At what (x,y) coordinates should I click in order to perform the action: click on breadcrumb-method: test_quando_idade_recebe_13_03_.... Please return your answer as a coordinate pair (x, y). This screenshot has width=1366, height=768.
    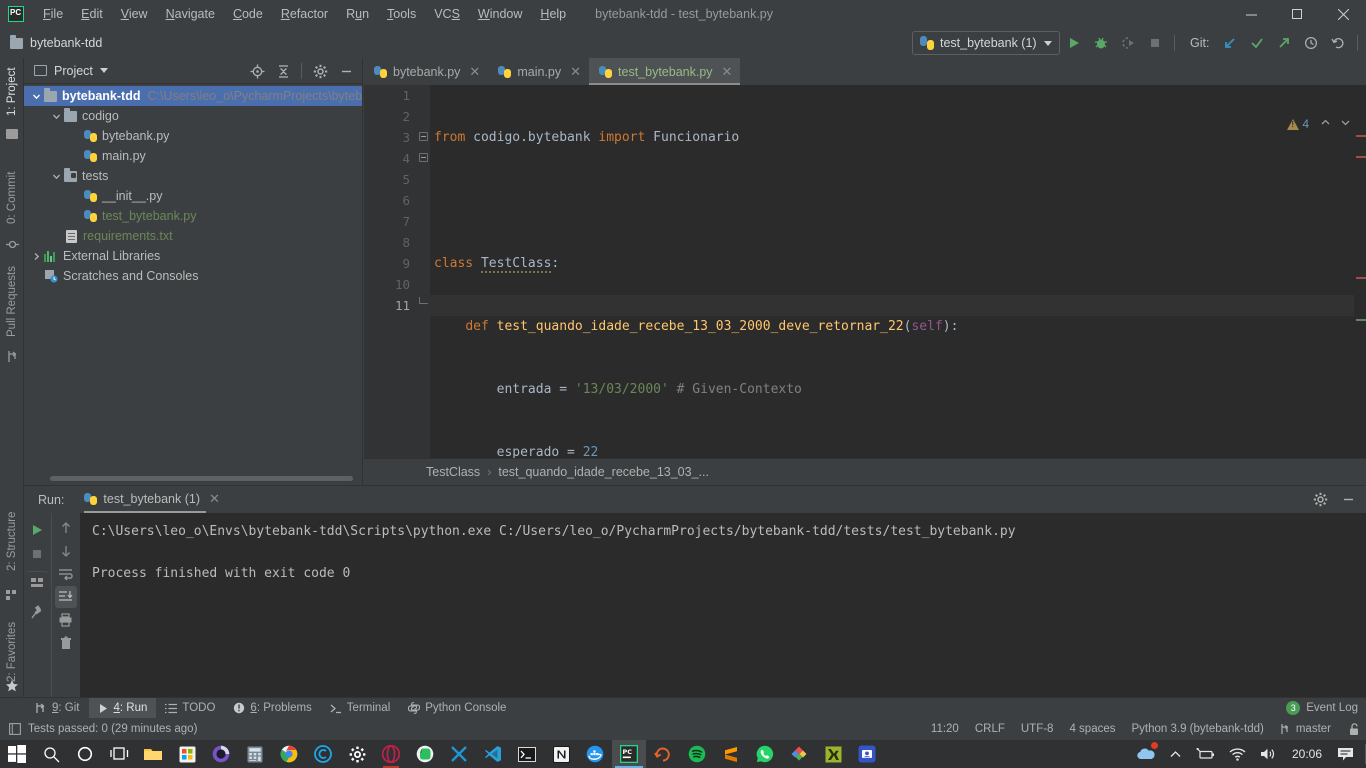
    Looking at the image, I should click on (603, 472).